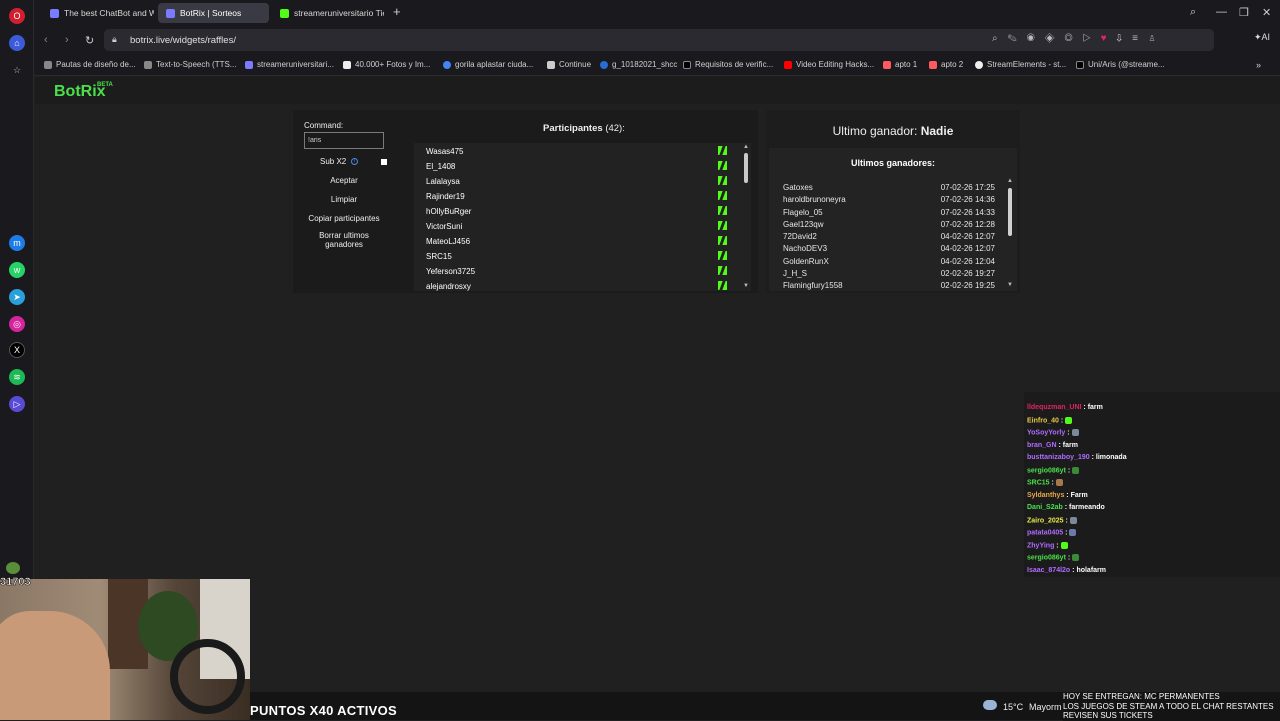  What do you see at coordinates (1038, 482) in the screenshot?
I see `chat-username: SRC15` at bounding box center [1038, 482].